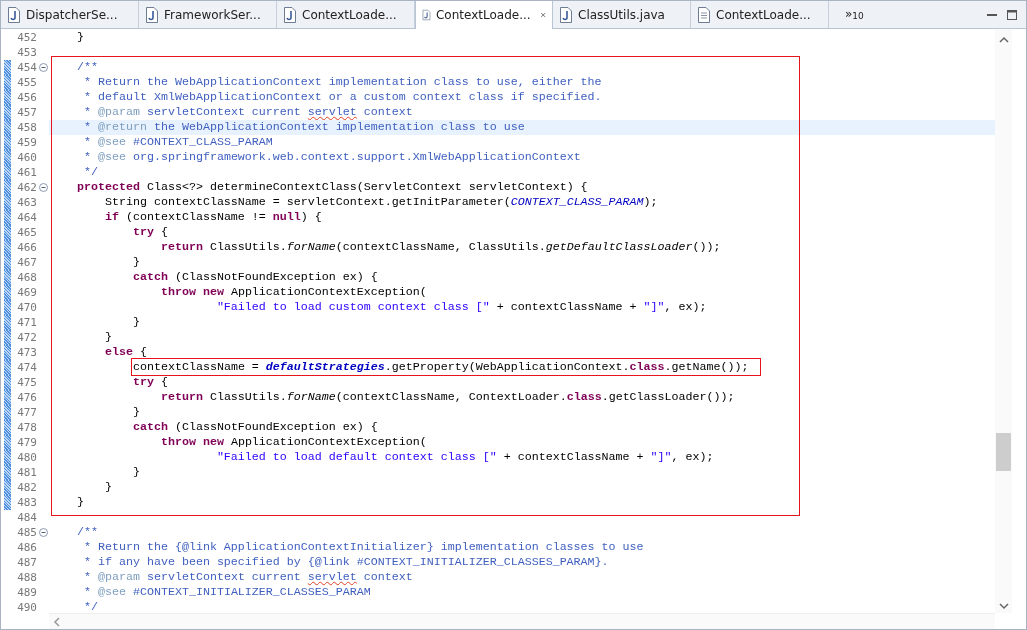 The image size is (1027, 630). What do you see at coordinates (1012, 14) in the screenshot?
I see `maximize-icon` at bounding box center [1012, 14].